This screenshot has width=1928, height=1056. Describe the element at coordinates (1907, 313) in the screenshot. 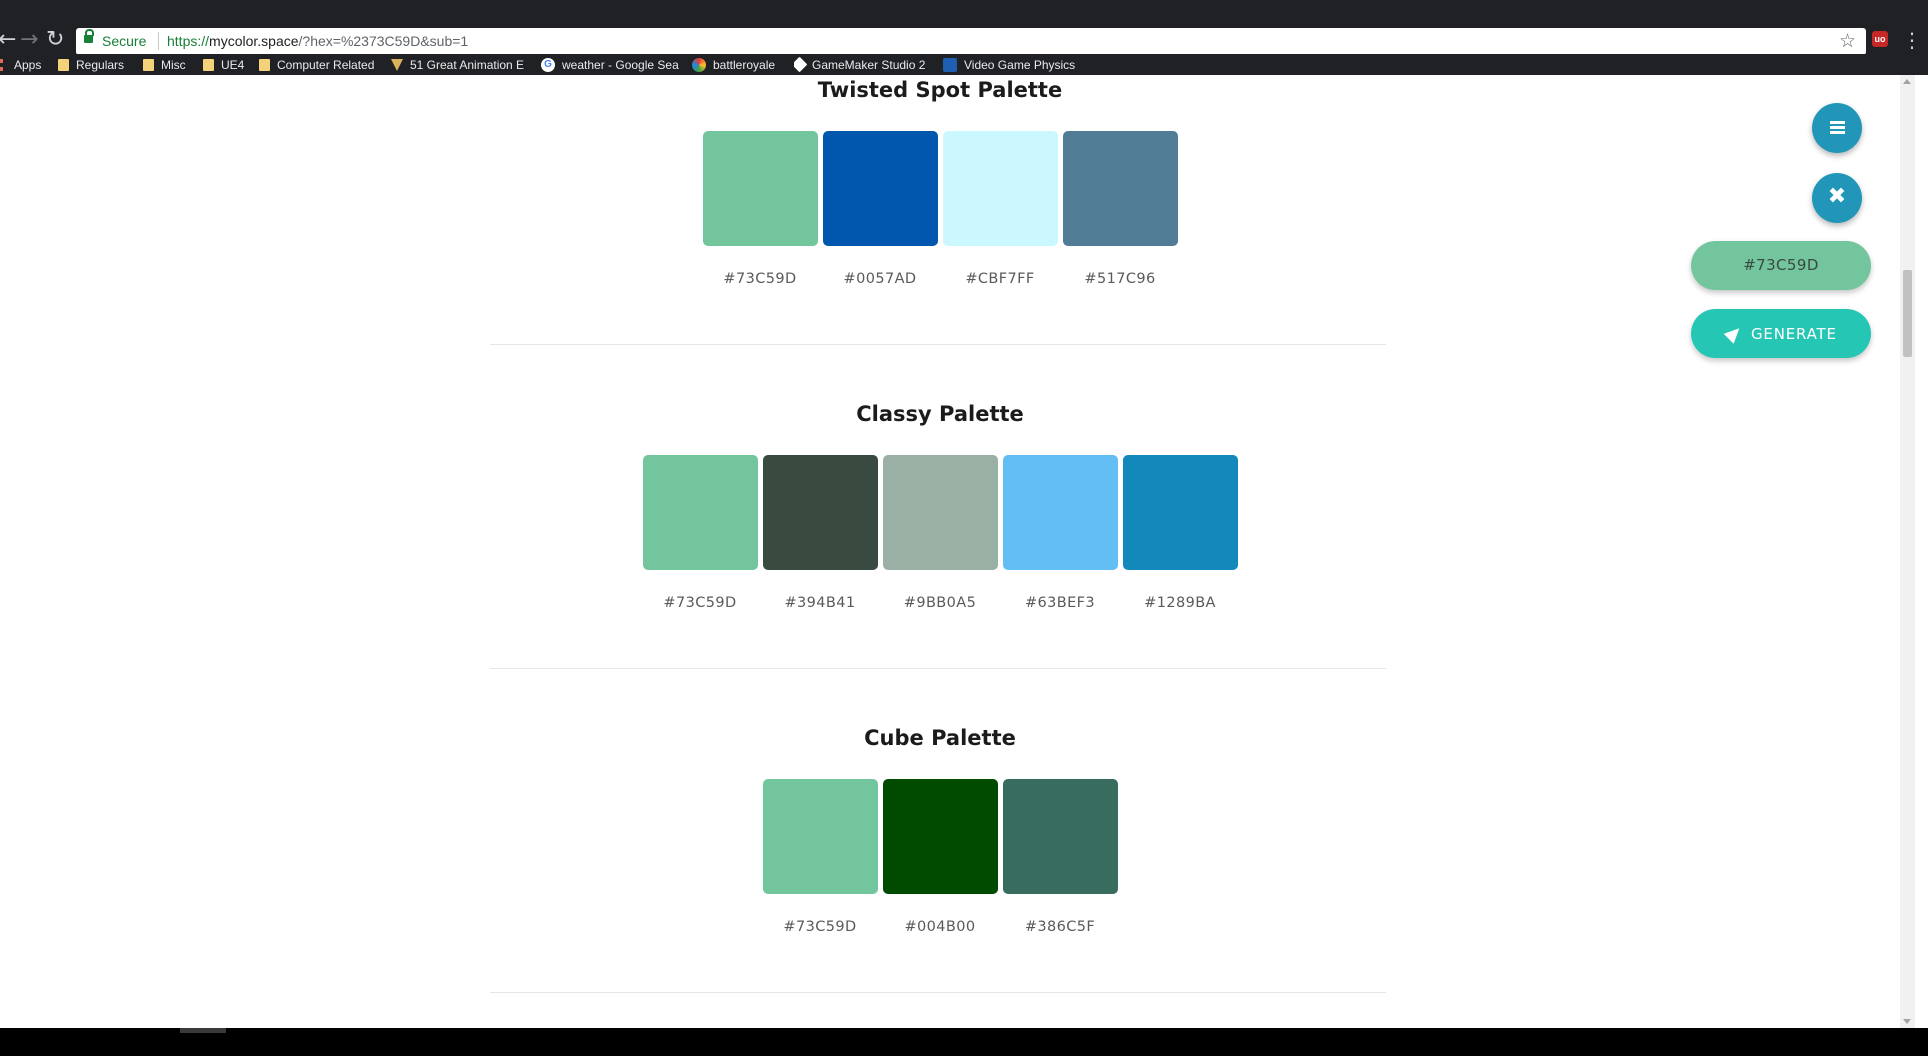

I see `scrollbar-thumb` at that location.